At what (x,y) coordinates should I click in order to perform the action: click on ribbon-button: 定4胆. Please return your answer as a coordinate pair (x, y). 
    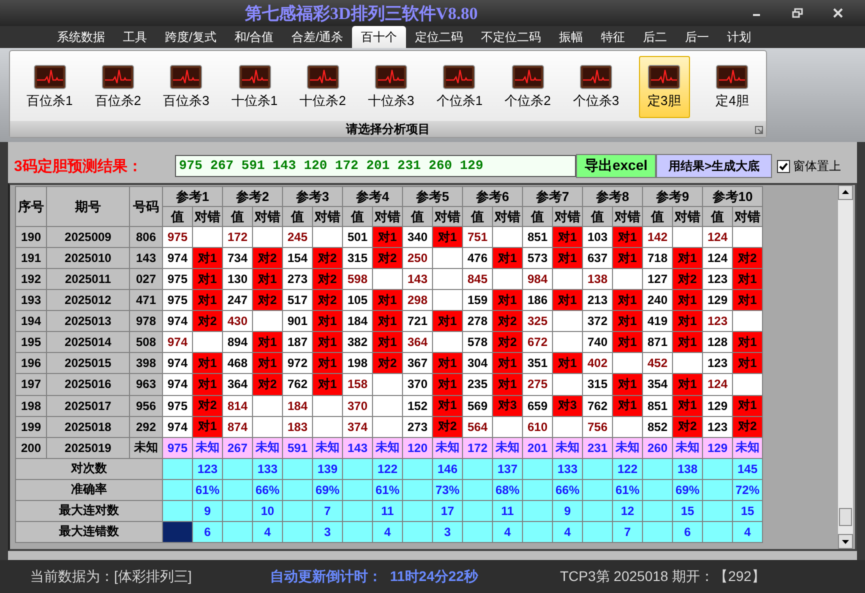
    Looking at the image, I should click on (732, 87).